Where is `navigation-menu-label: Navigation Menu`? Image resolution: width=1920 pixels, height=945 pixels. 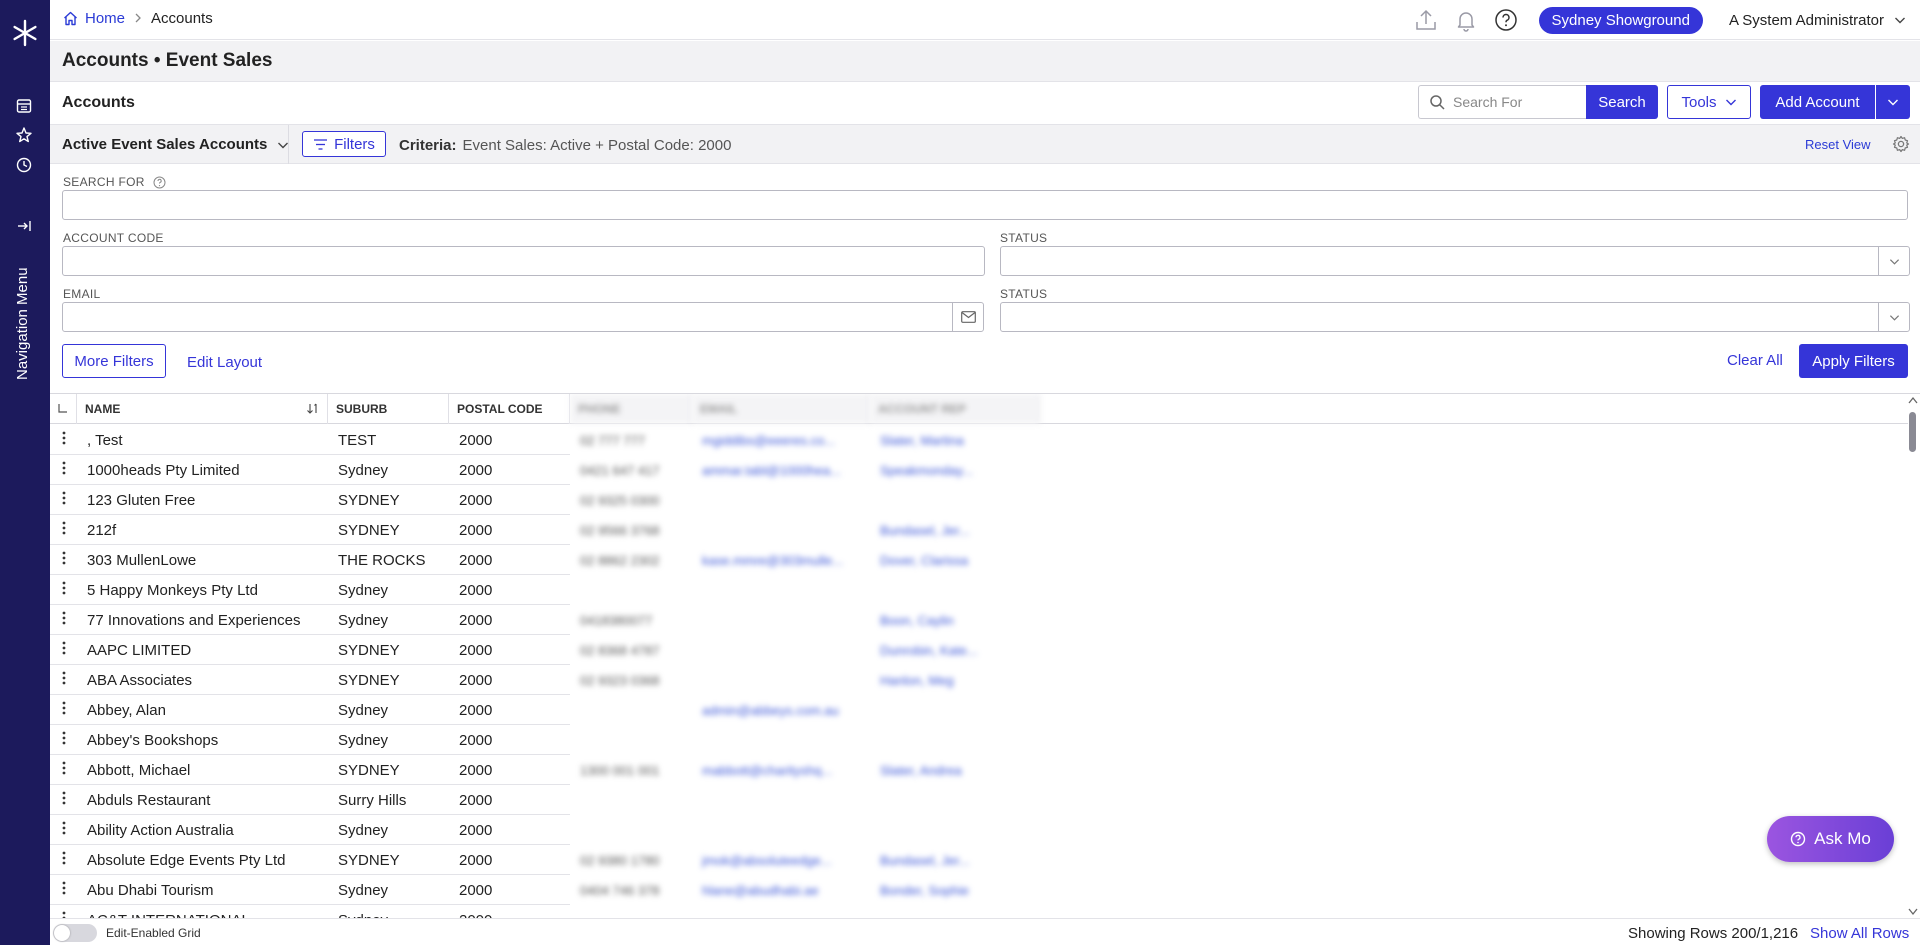
navigation-menu-label: Navigation Menu is located at coordinates (22, 323).